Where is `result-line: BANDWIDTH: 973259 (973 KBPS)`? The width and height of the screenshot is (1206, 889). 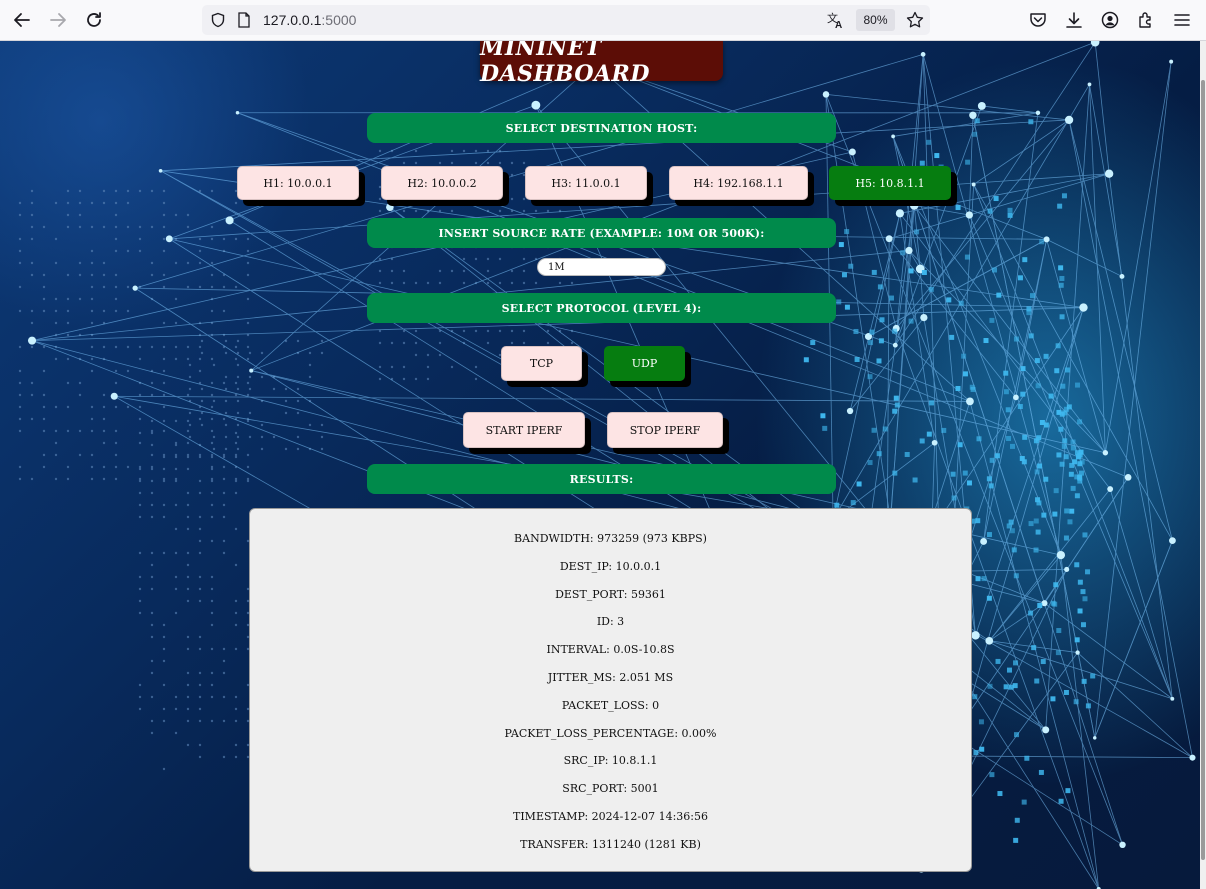
result-line: BANDWIDTH: 973259 (973 KBPS) is located at coordinates (610, 538).